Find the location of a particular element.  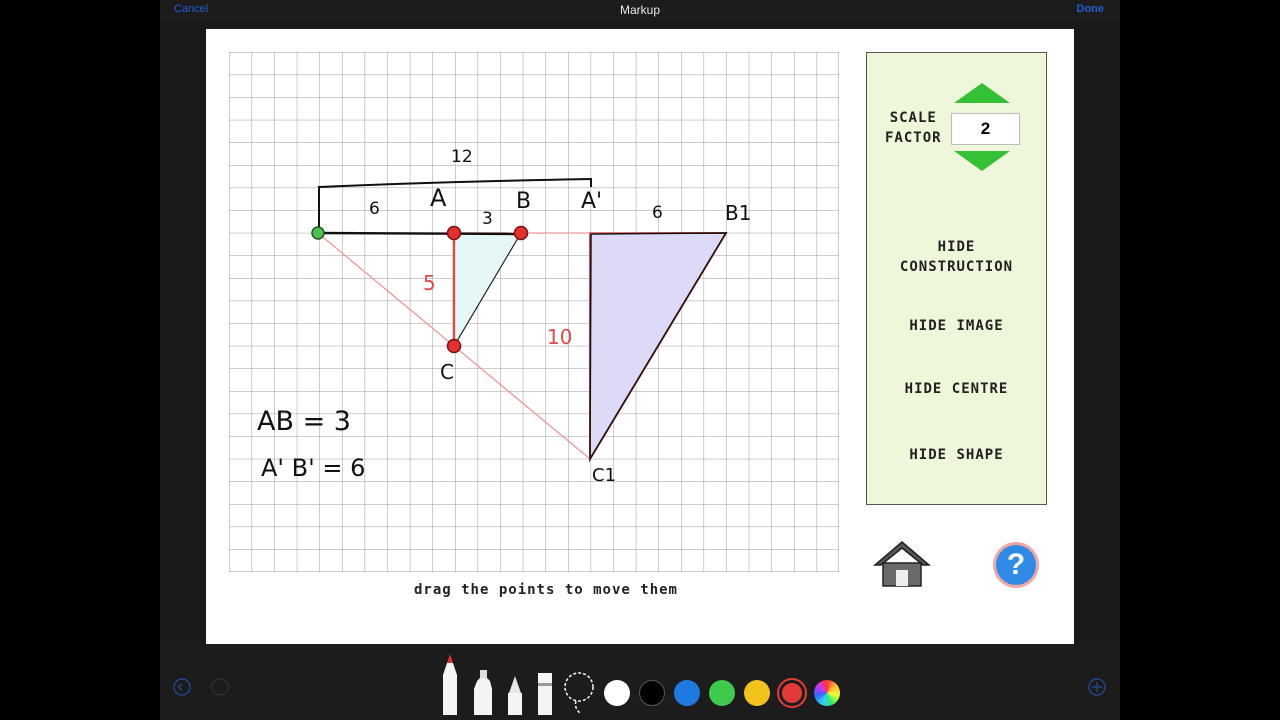

hide-construction-button: HIDE CONSTRUCTION is located at coordinates (956, 257).